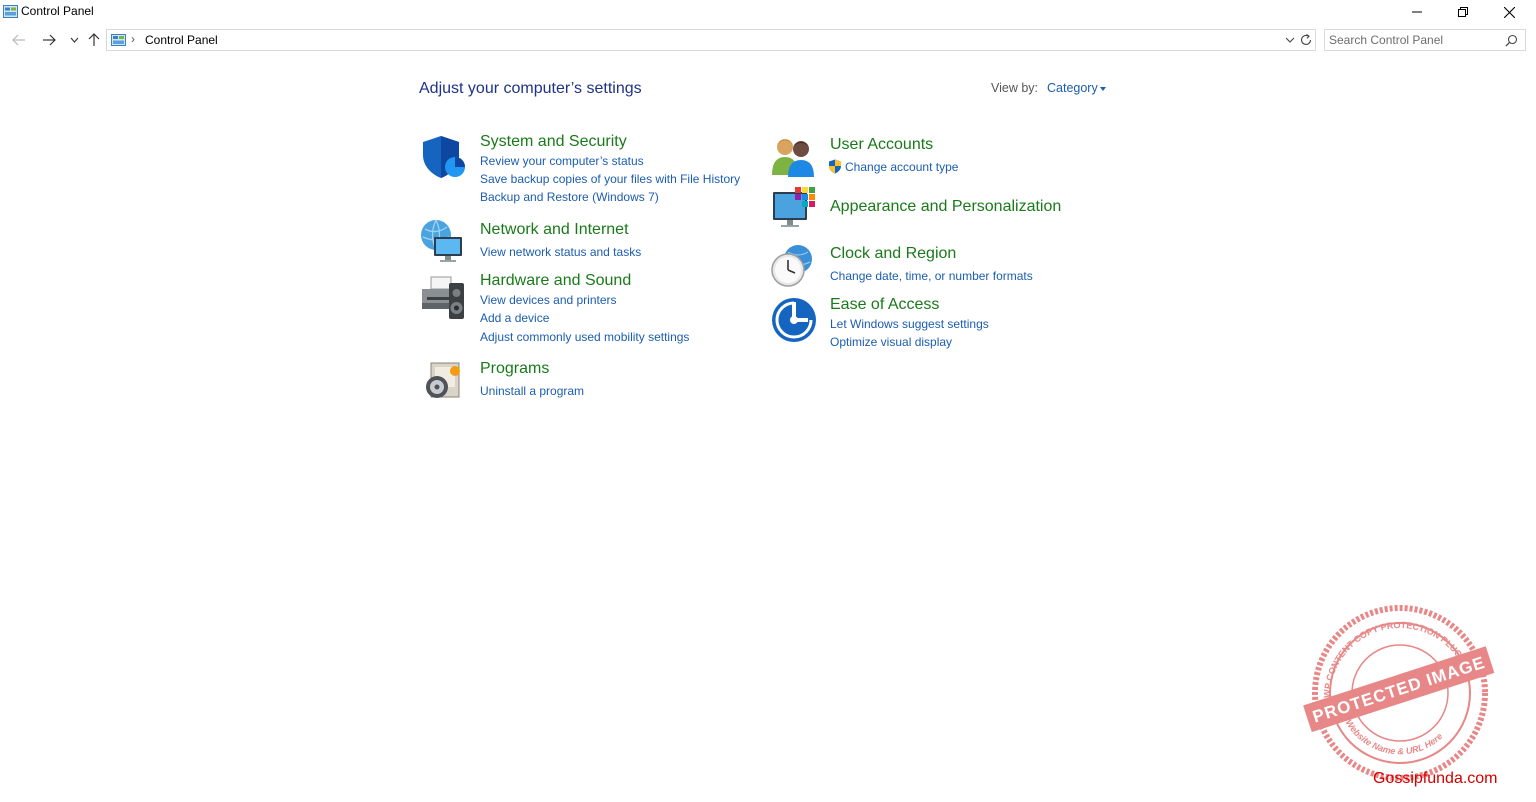  I want to click on view-by-dropdown: Category, so click(1072, 88).